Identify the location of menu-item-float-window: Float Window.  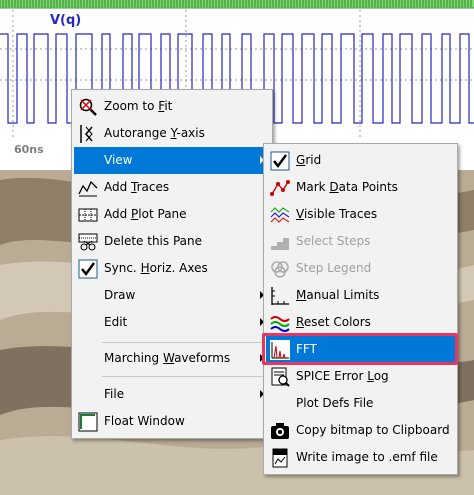
(172, 421).